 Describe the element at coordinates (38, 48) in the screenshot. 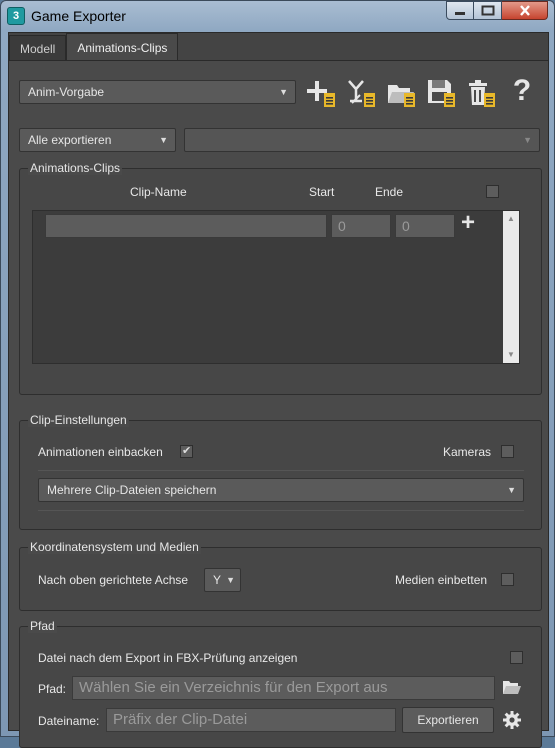

I see `tab-modell: Modell` at that location.